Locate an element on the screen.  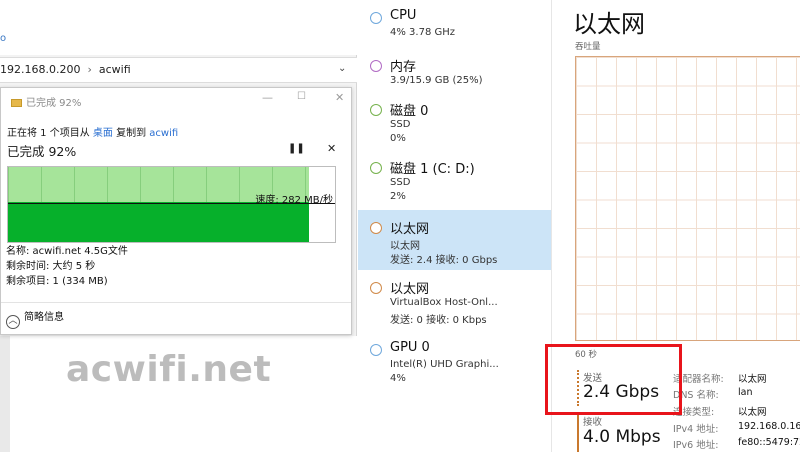
address-path: 192.168.0.200 › acwifi is located at coordinates (65, 69).